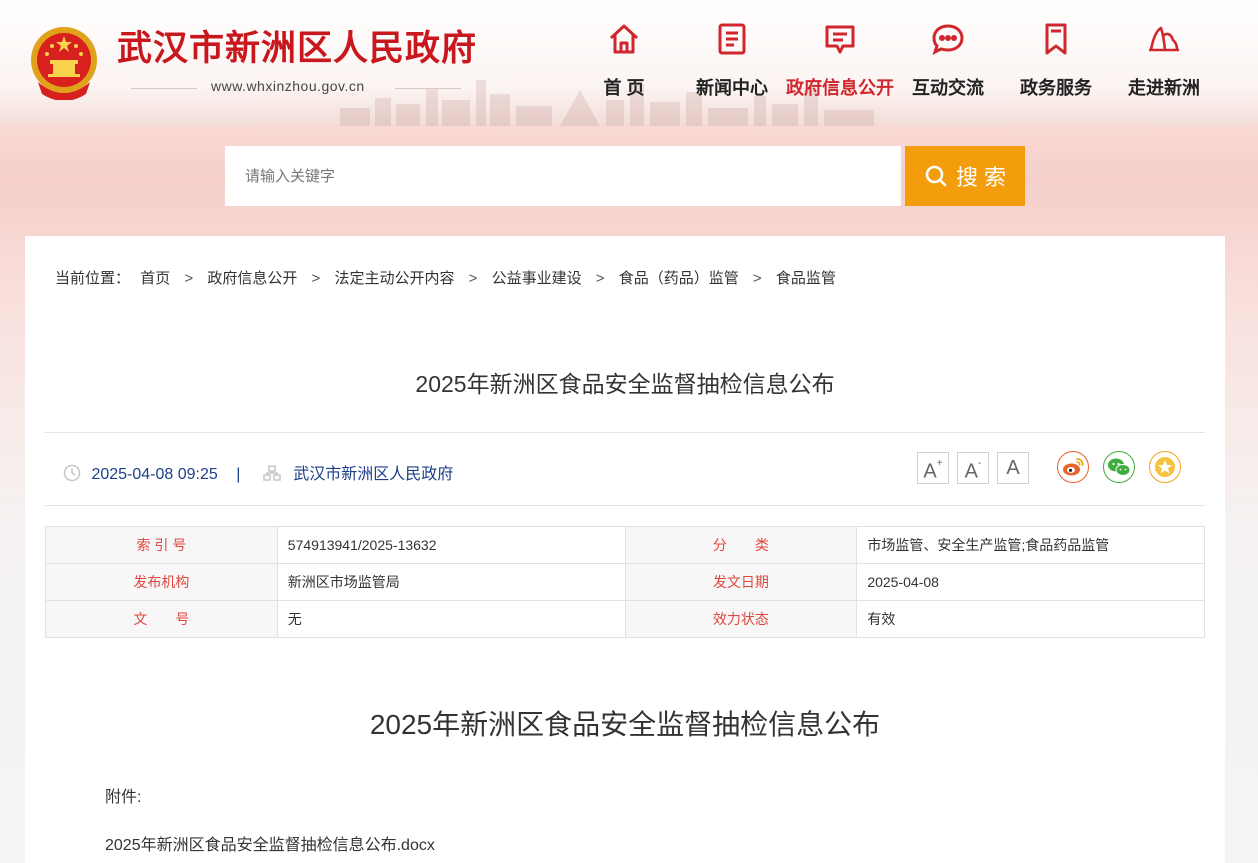 The width and height of the screenshot is (1258, 863). I want to click on nav-item-label: 政府信息公开, so click(840, 88).